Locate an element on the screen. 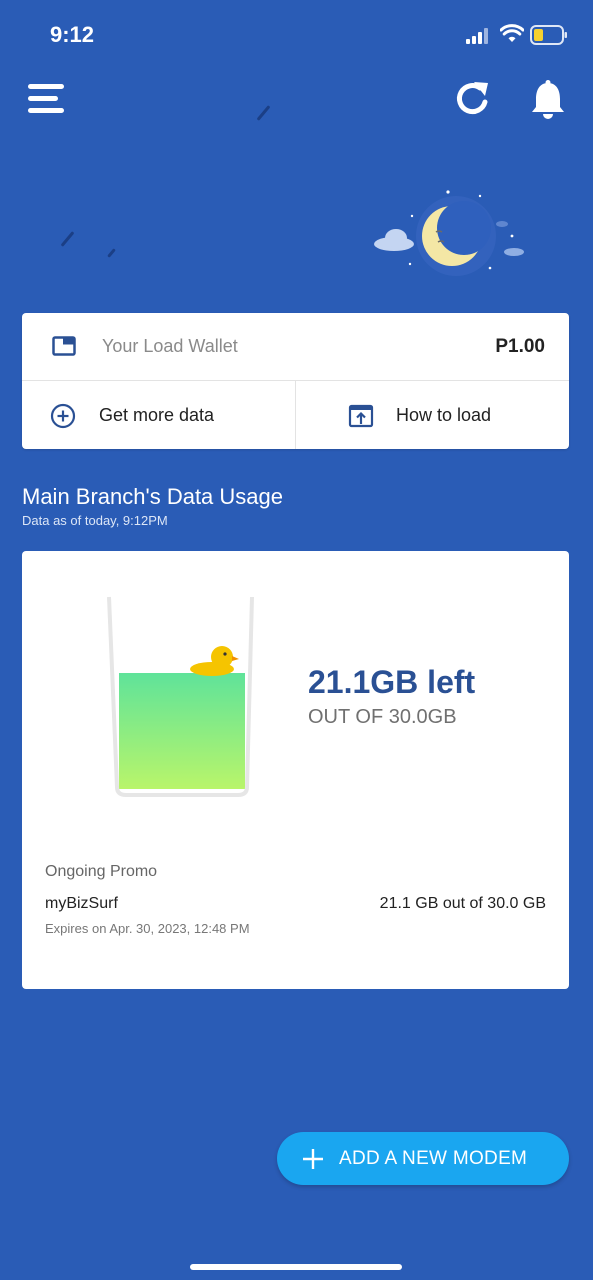 This screenshot has height=1280, width=593. plus-circle-icon is located at coordinates (63, 416).